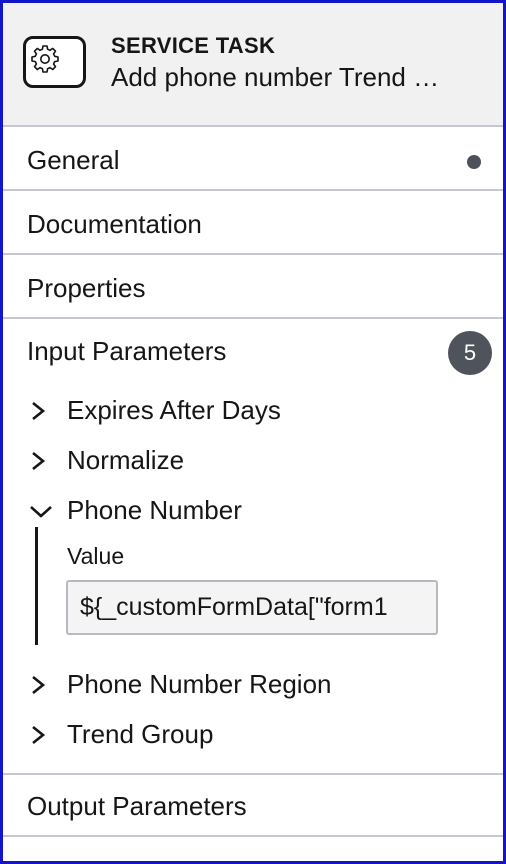 The width and height of the screenshot is (506, 864). Describe the element at coordinates (73, 160) in the screenshot. I see `group-general-label: General` at that location.